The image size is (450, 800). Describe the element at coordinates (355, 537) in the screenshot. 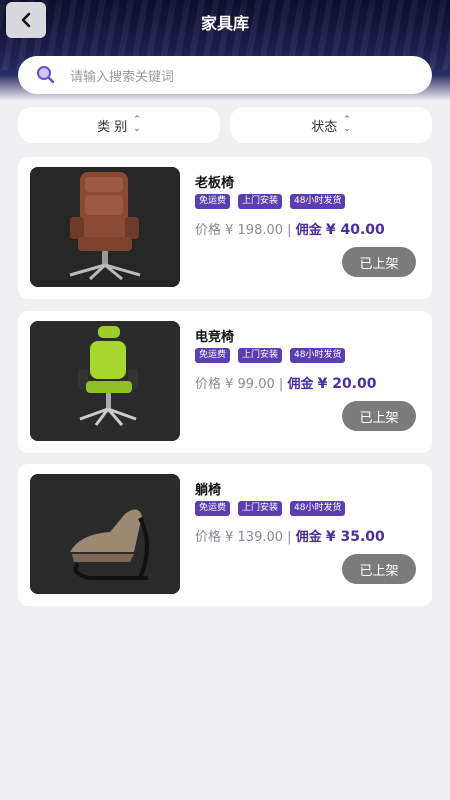

I see `commission-value: ¥ 35.00` at that location.